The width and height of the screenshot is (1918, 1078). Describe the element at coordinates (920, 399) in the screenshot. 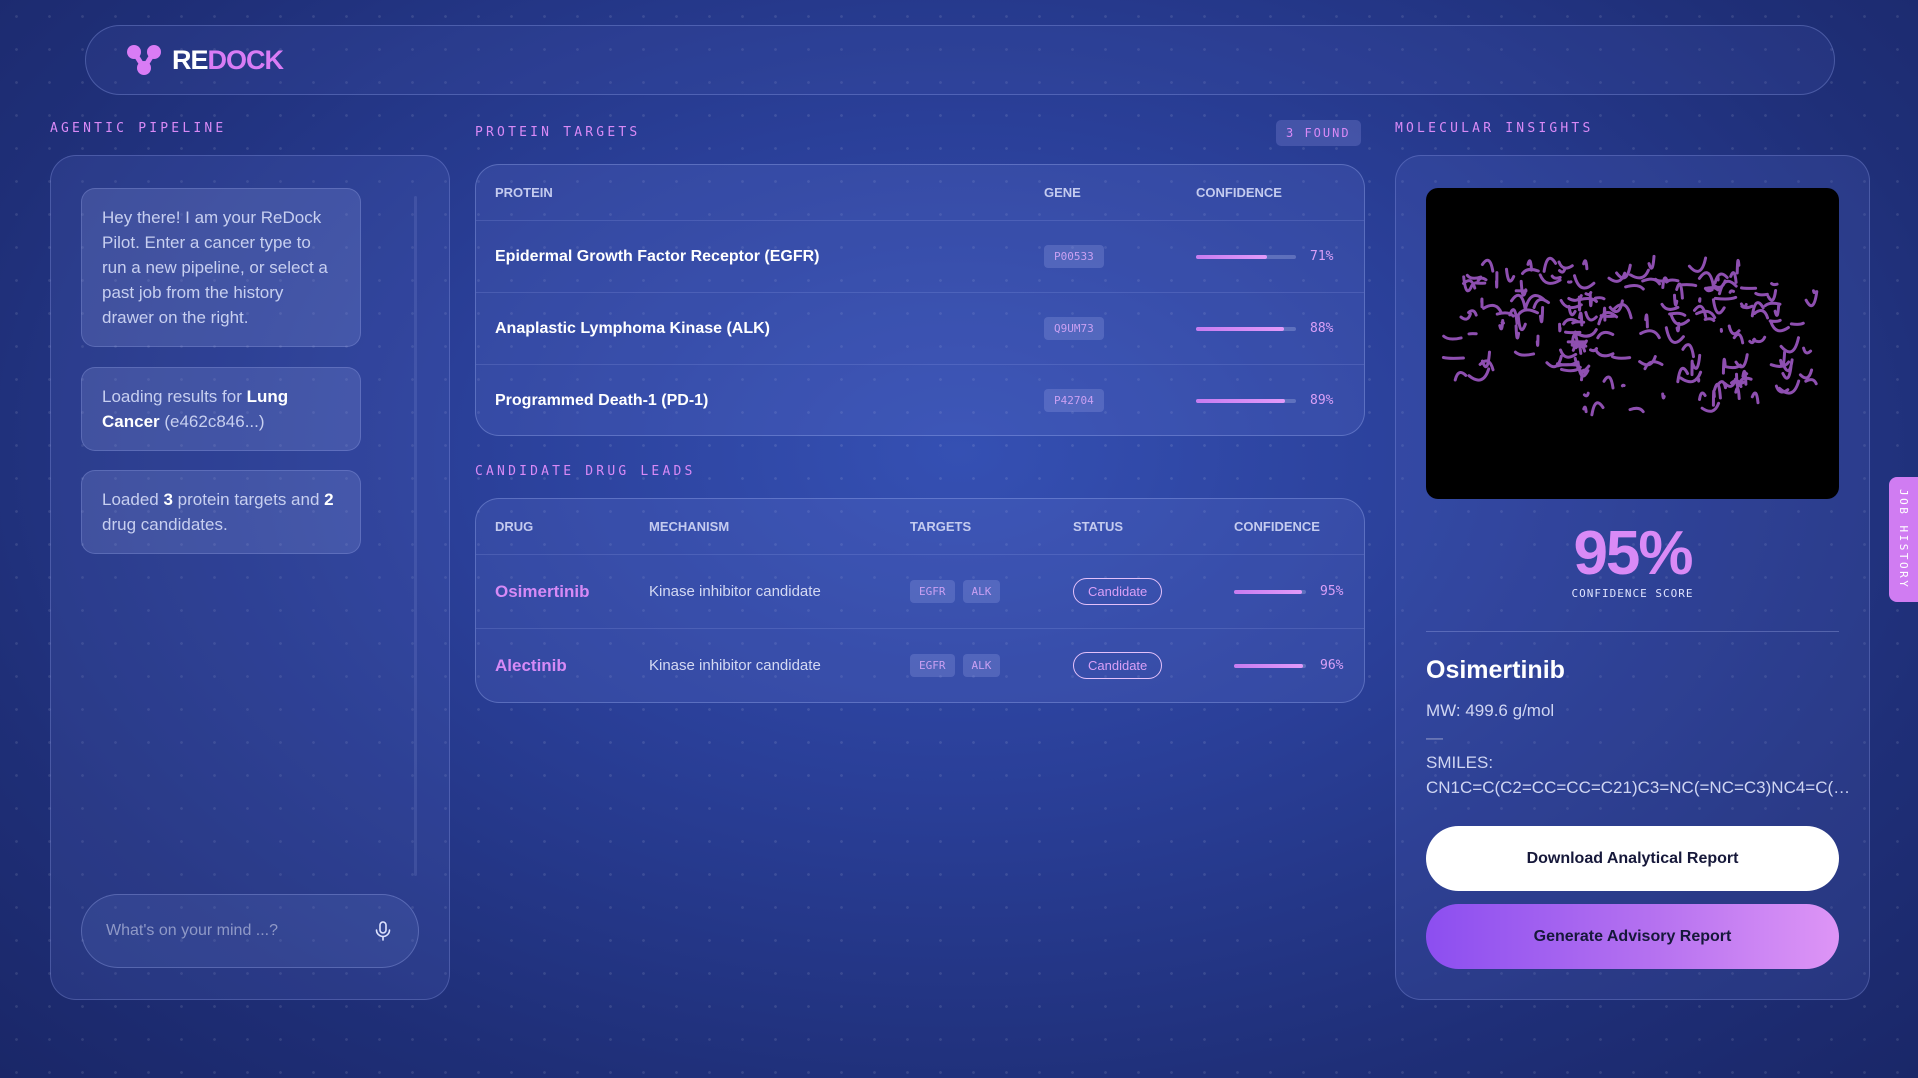

I see `protein-row: Programmed Death-1 (PD-1) P42704 89%` at that location.